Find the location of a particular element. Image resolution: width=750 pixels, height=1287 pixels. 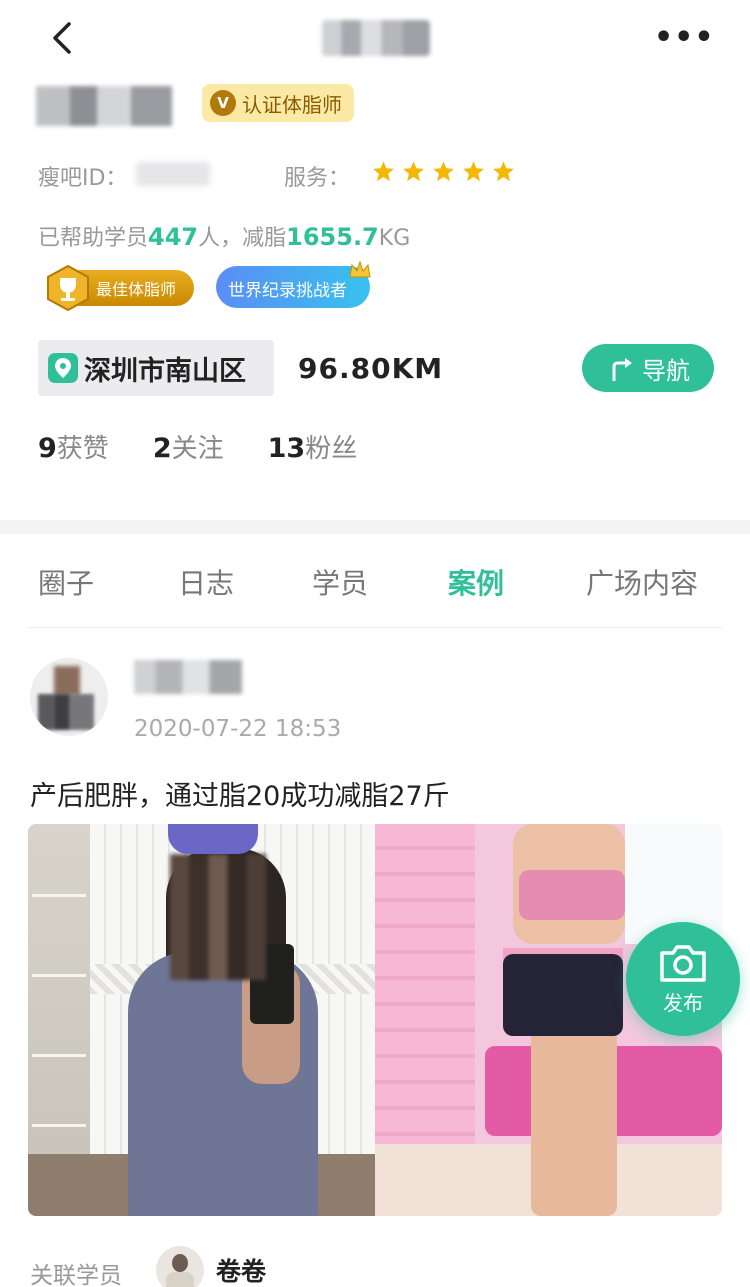

top-bar: ••• is located at coordinates (375, 40).